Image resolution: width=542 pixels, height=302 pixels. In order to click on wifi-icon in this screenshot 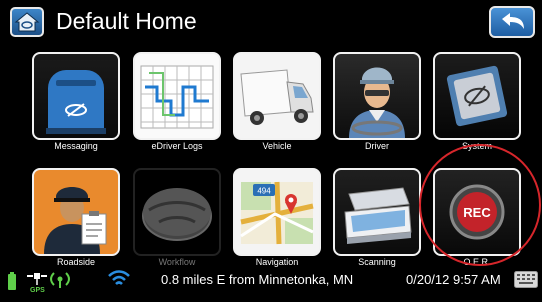, I will do `click(119, 277)`.